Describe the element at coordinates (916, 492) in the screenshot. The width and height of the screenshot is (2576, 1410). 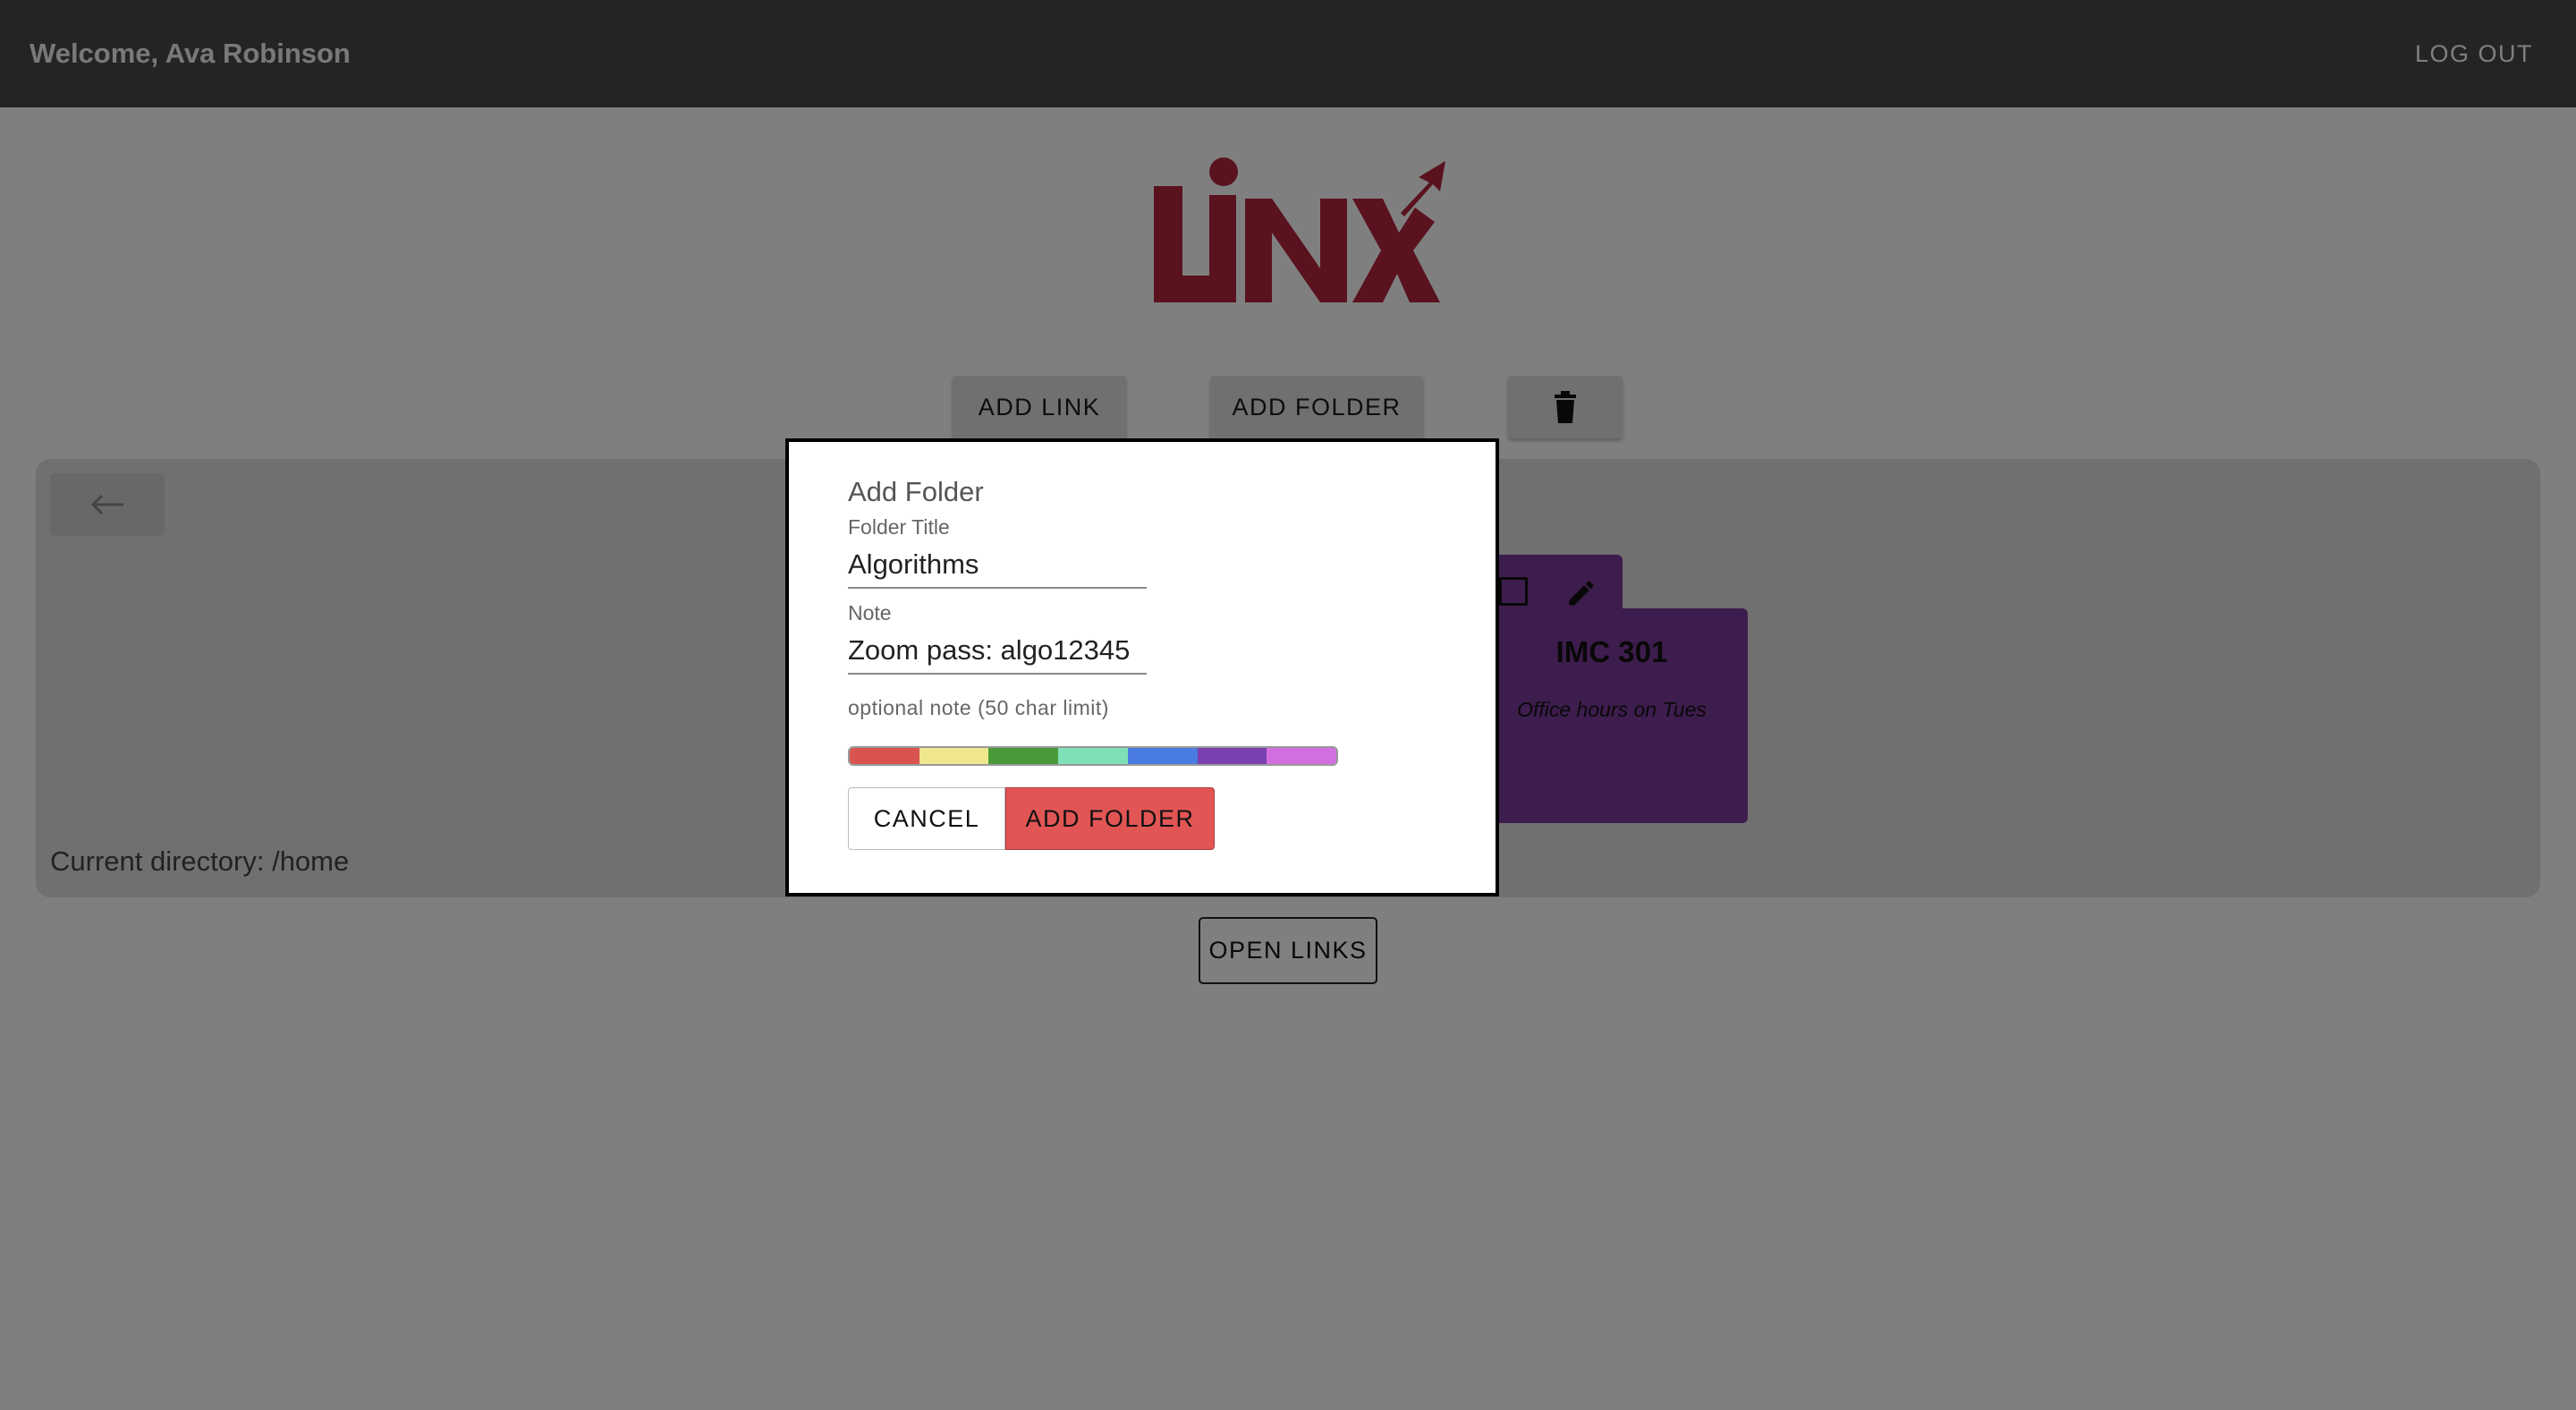
I see `dialog-title: Add Folder` at that location.